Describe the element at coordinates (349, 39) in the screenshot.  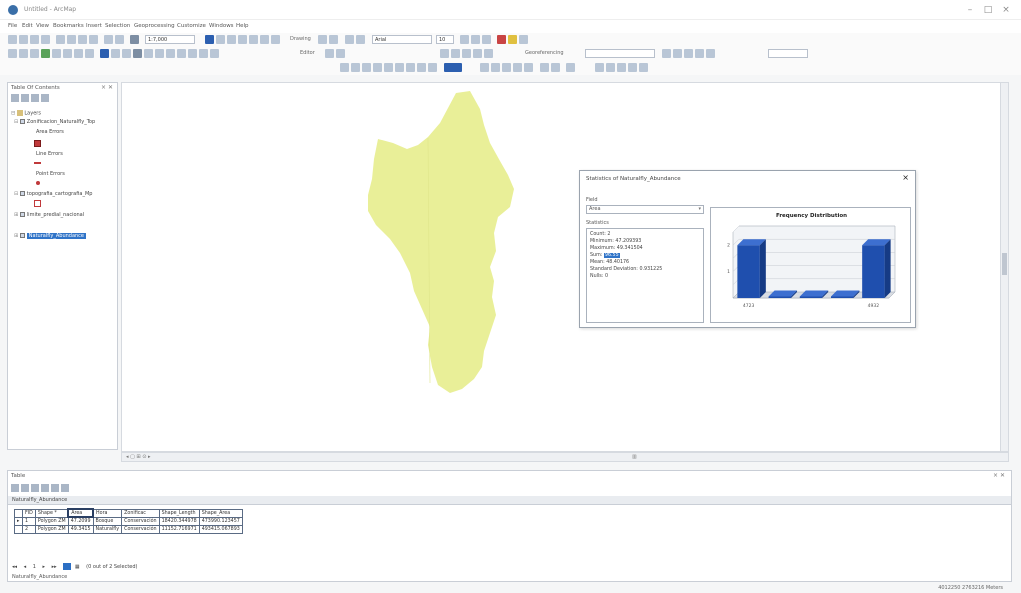
I see `rectangle-icon` at that location.